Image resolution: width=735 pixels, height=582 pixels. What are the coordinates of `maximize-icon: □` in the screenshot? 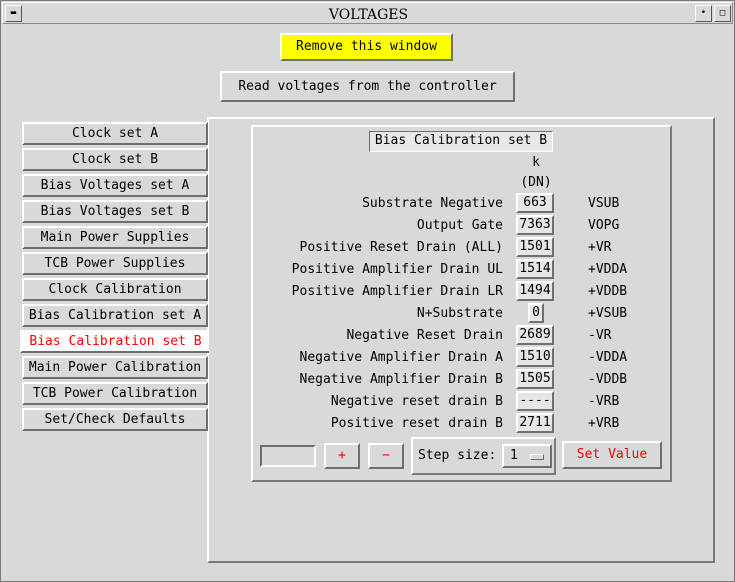 It's located at (722, 13).